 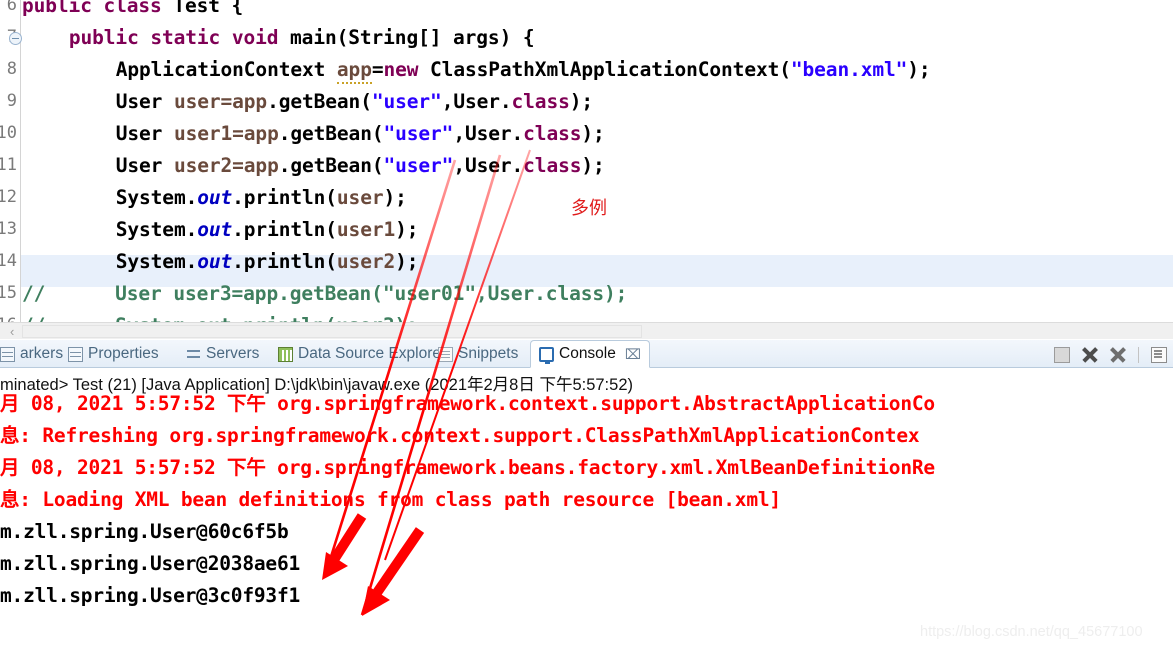 I want to click on console-icon, so click(x=546, y=355).